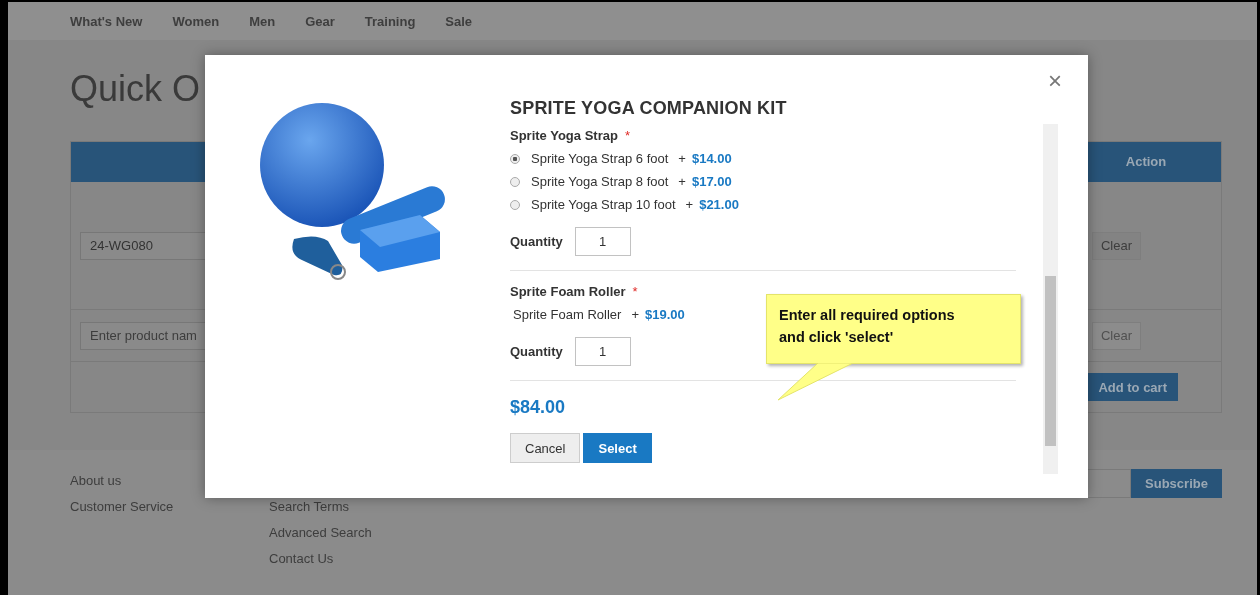 This screenshot has width=1260, height=595. What do you see at coordinates (1146, 162) in the screenshot?
I see `column-header: Action` at bounding box center [1146, 162].